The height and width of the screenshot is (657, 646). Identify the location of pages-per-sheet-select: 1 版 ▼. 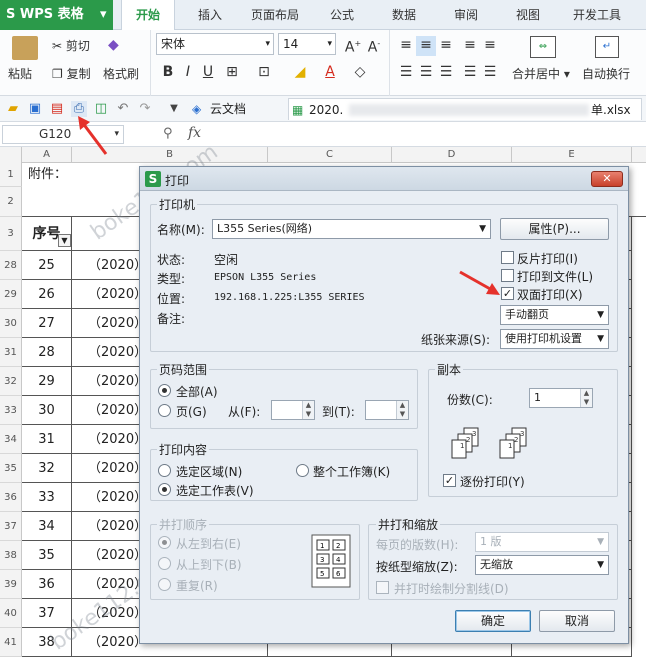
(542, 542).